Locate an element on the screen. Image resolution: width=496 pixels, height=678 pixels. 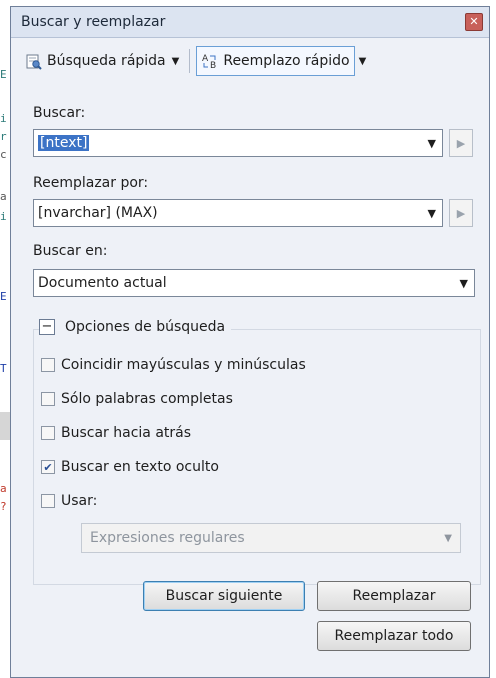
search-up-label: Buscar hacia atrás is located at coordinates (126, 433).